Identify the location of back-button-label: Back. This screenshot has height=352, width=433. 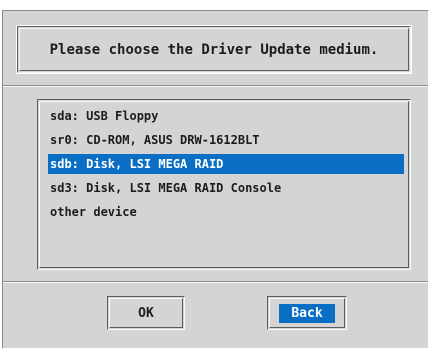
(307, 313).